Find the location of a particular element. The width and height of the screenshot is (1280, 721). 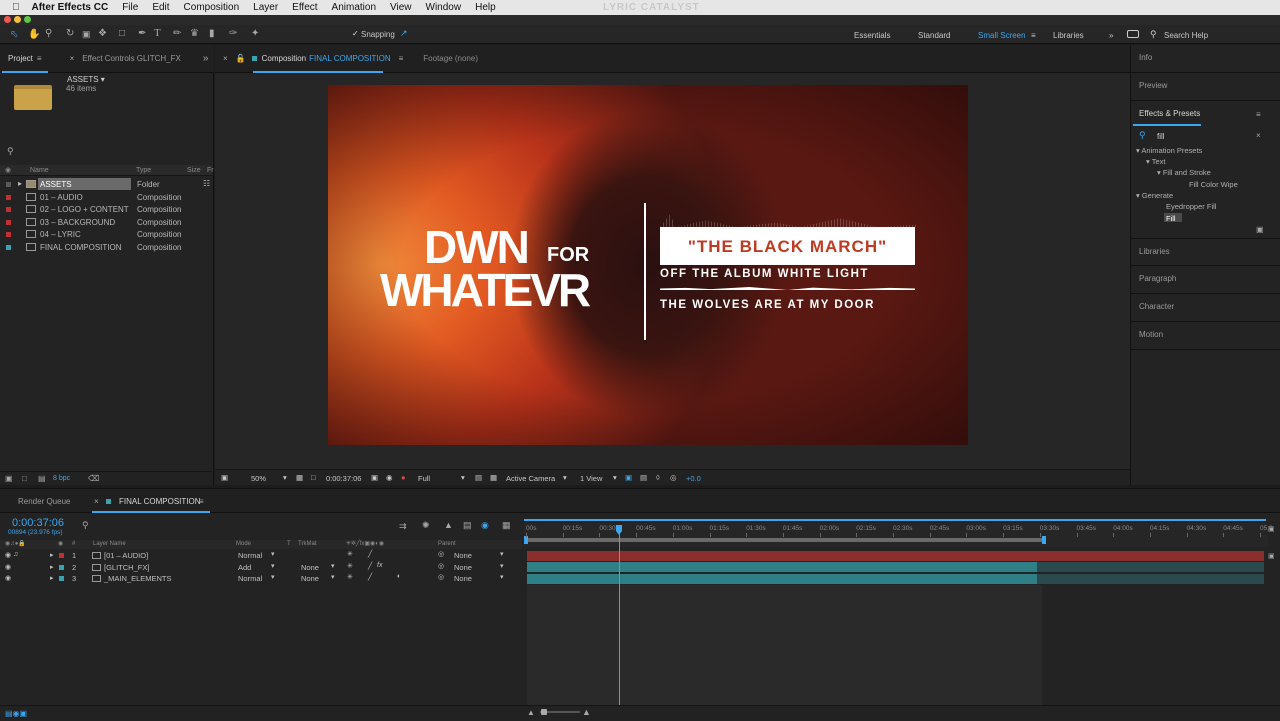

menu-effect: Effect is located at coordinates (304, 7).